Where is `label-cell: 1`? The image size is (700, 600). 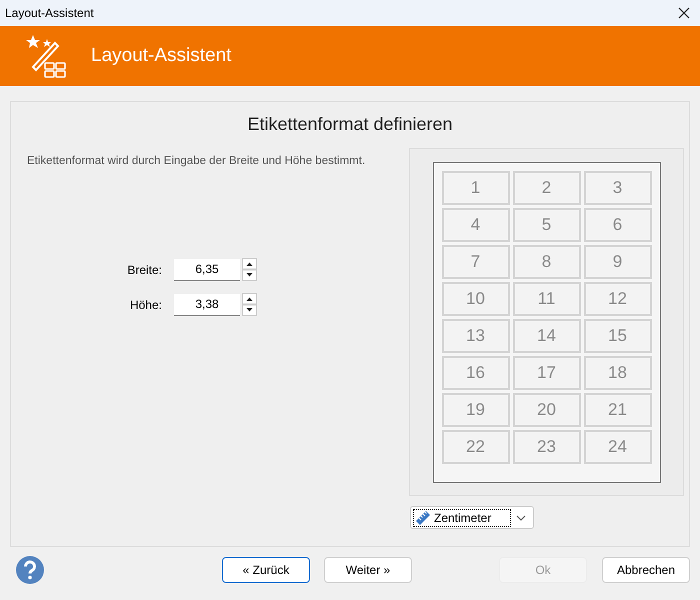 label-cell: 1 is located at coordinates (476, 188).